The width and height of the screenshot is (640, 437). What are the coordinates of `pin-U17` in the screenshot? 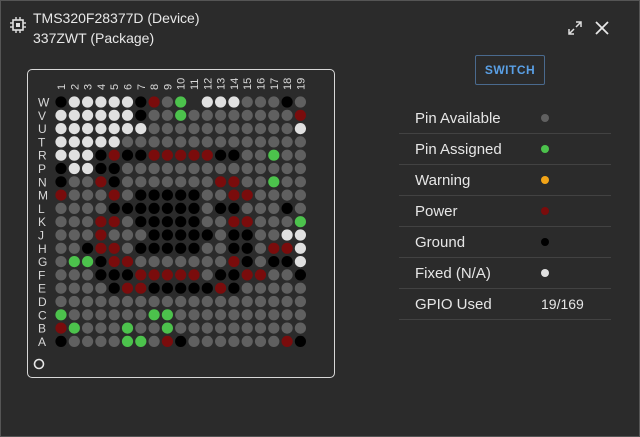 It's located at (274, 129).